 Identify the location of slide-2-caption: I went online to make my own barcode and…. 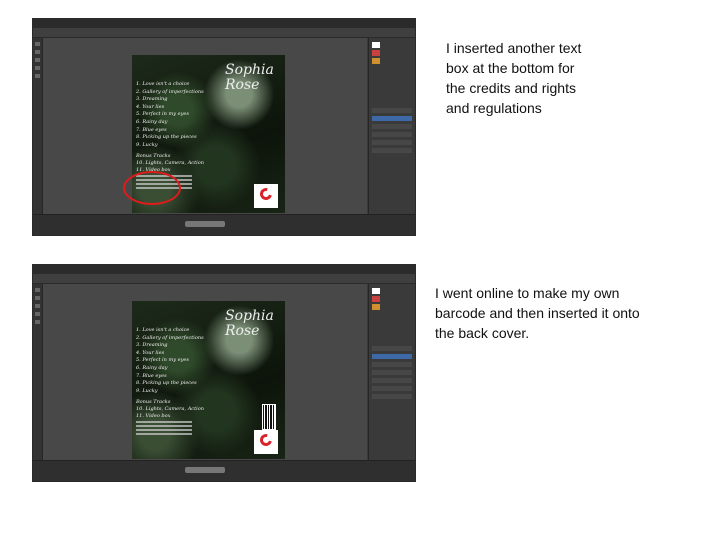
(537, 313).